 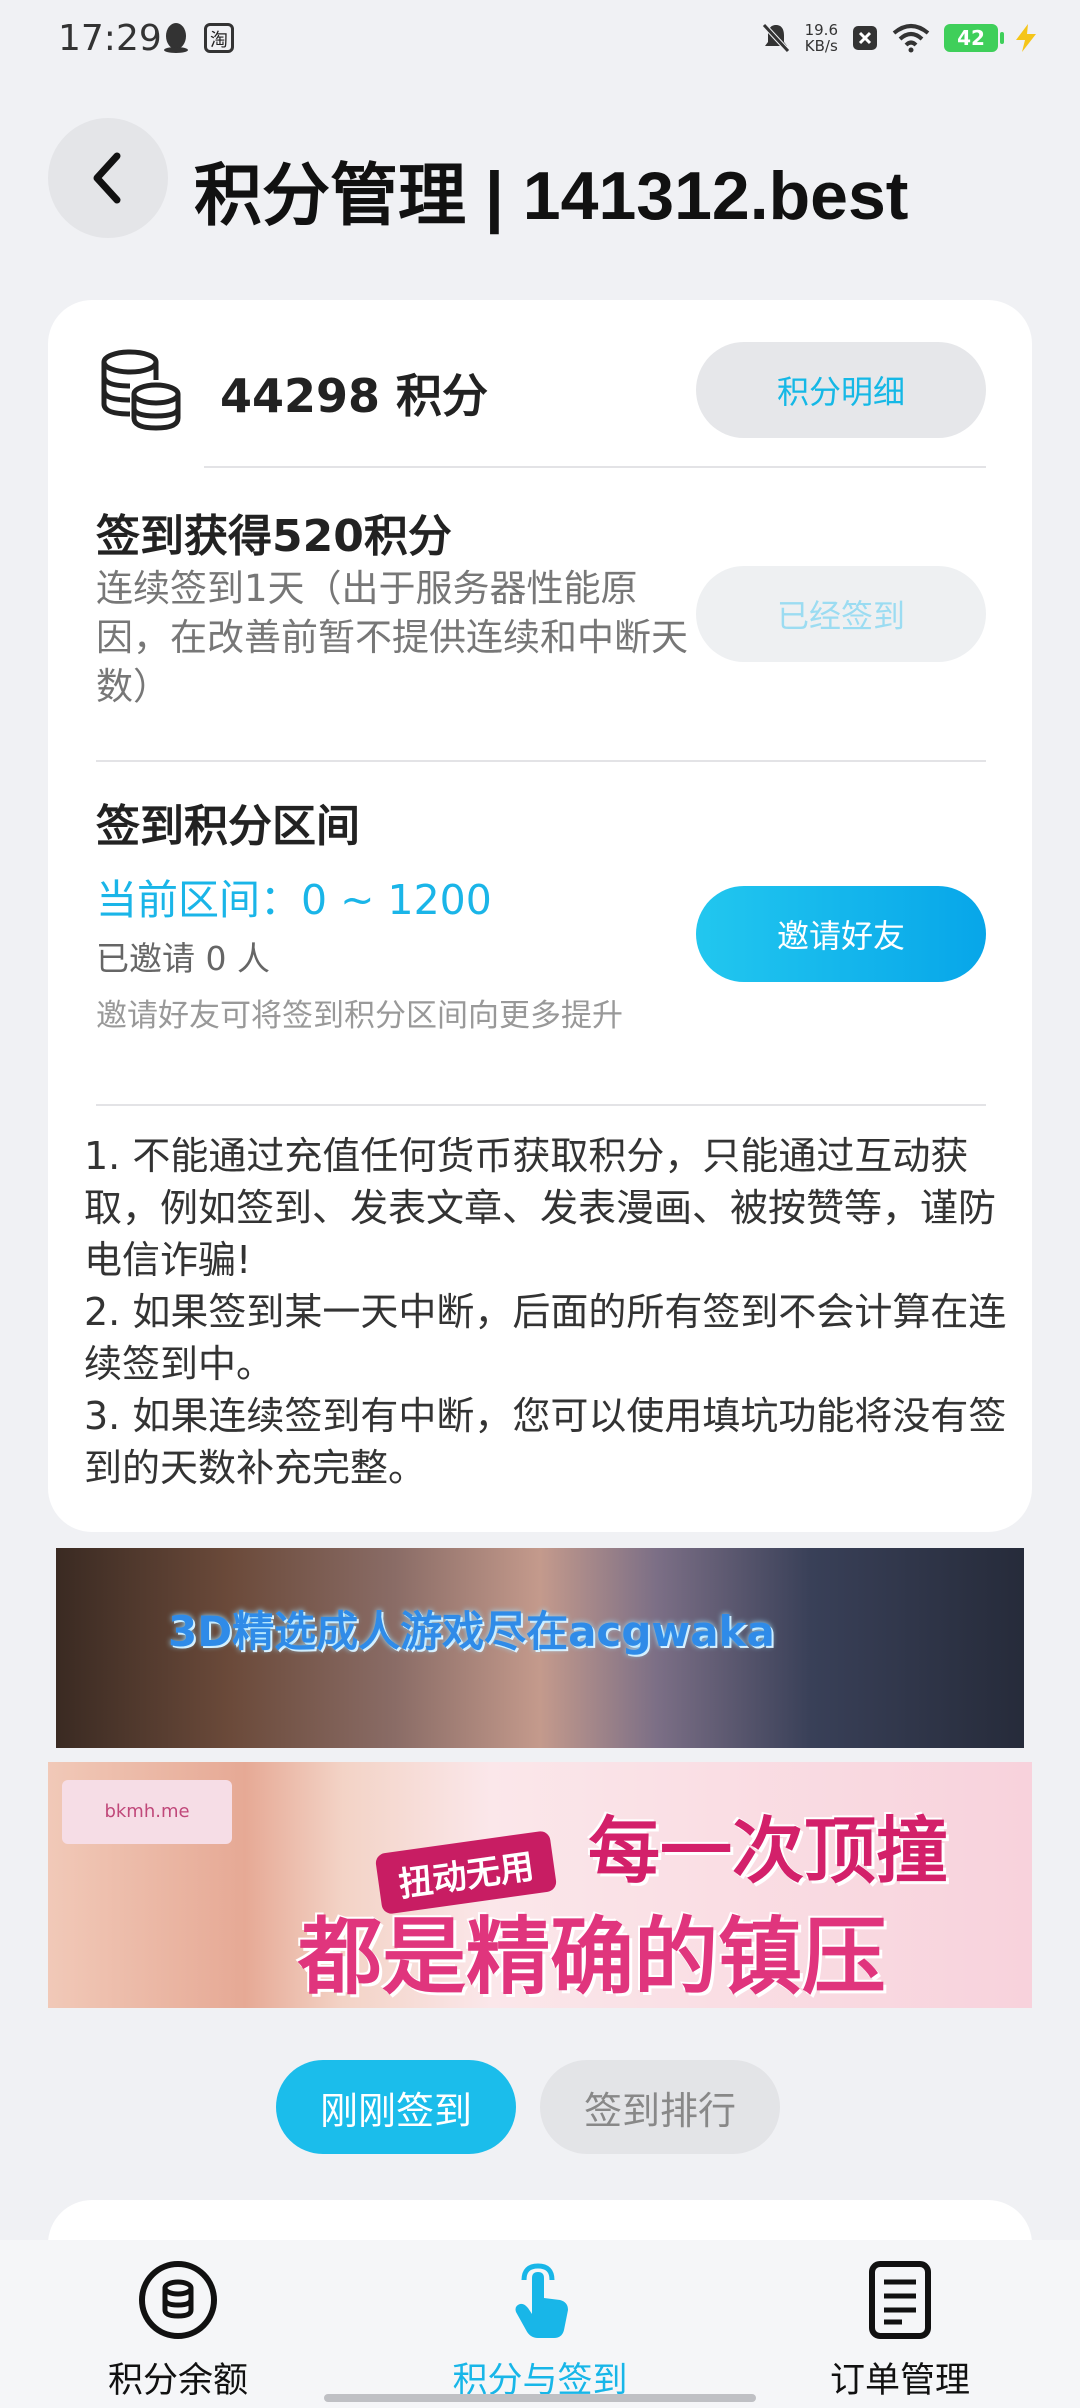 What do you see at coordinates (274, 536) in the screenshot?
I see `checkin-title: 签到获得520积分` at bounding box center [274, 536].